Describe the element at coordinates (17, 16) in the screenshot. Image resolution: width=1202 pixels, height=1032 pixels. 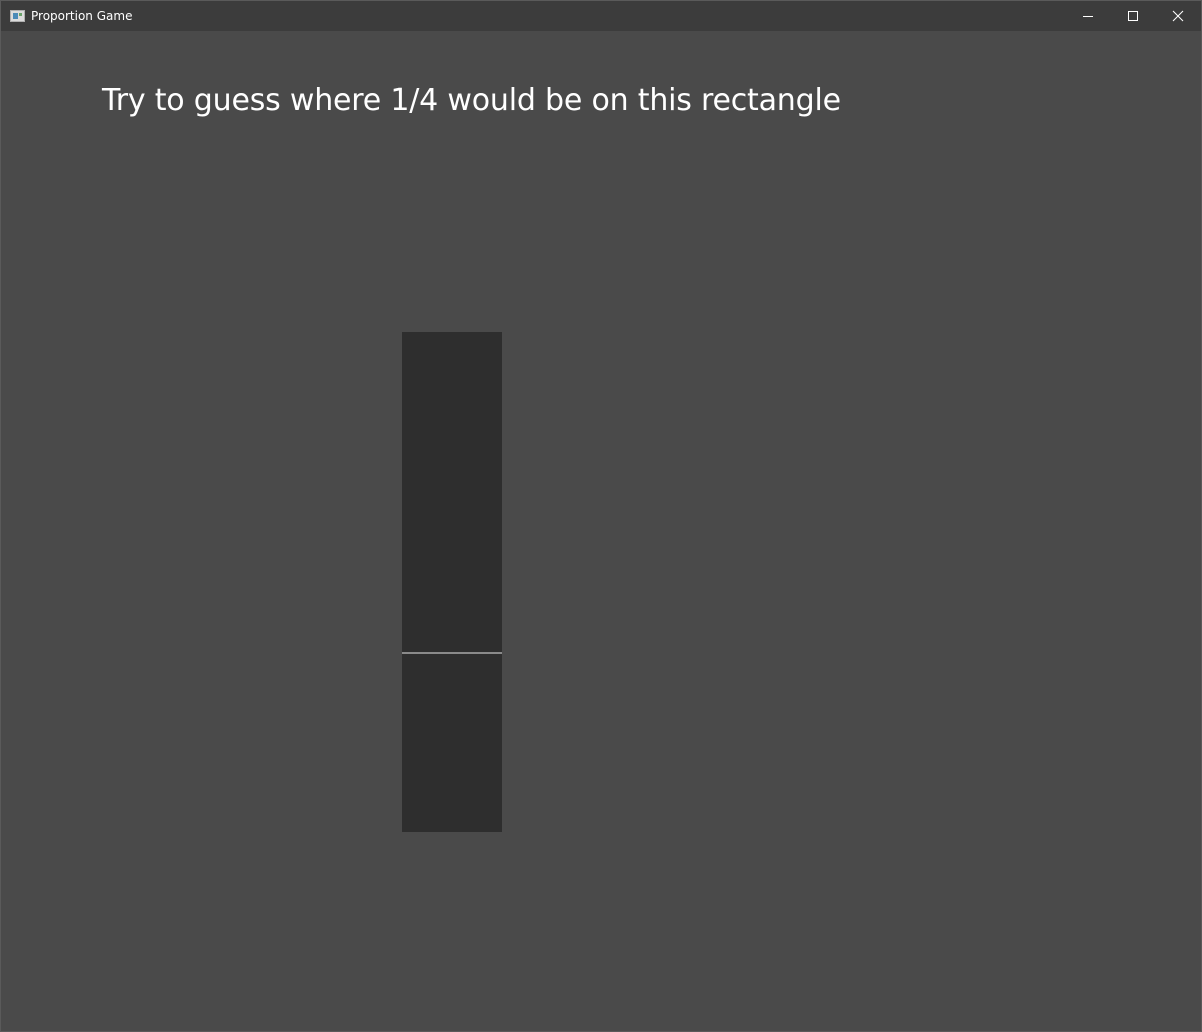
I see `app-window-icon` at that location.